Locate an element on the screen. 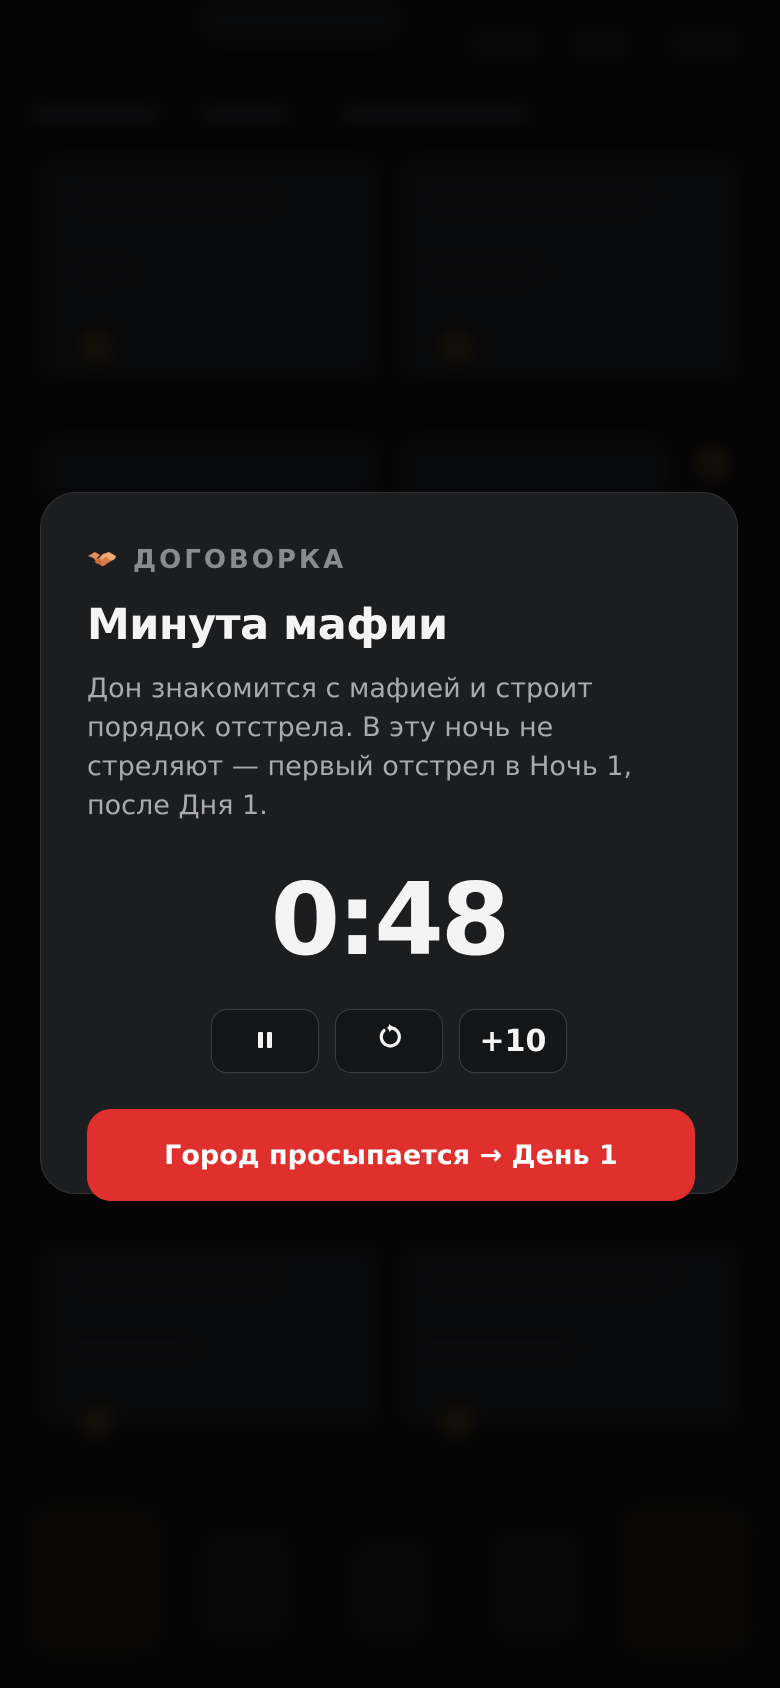 Image resolution: width=780 pixels, height=1688 pixels. restart-button is located at coordinates (389, 1041).